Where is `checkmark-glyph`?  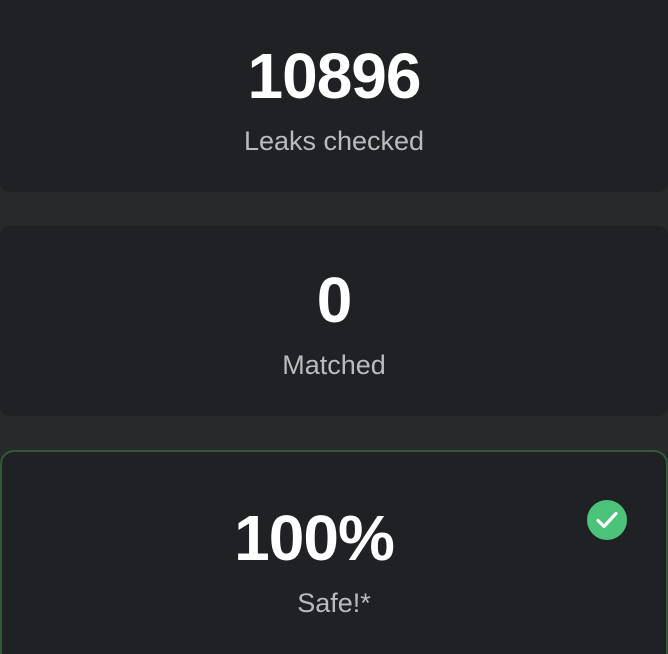
checkmark-glyph is located at coordinates (607, 520).